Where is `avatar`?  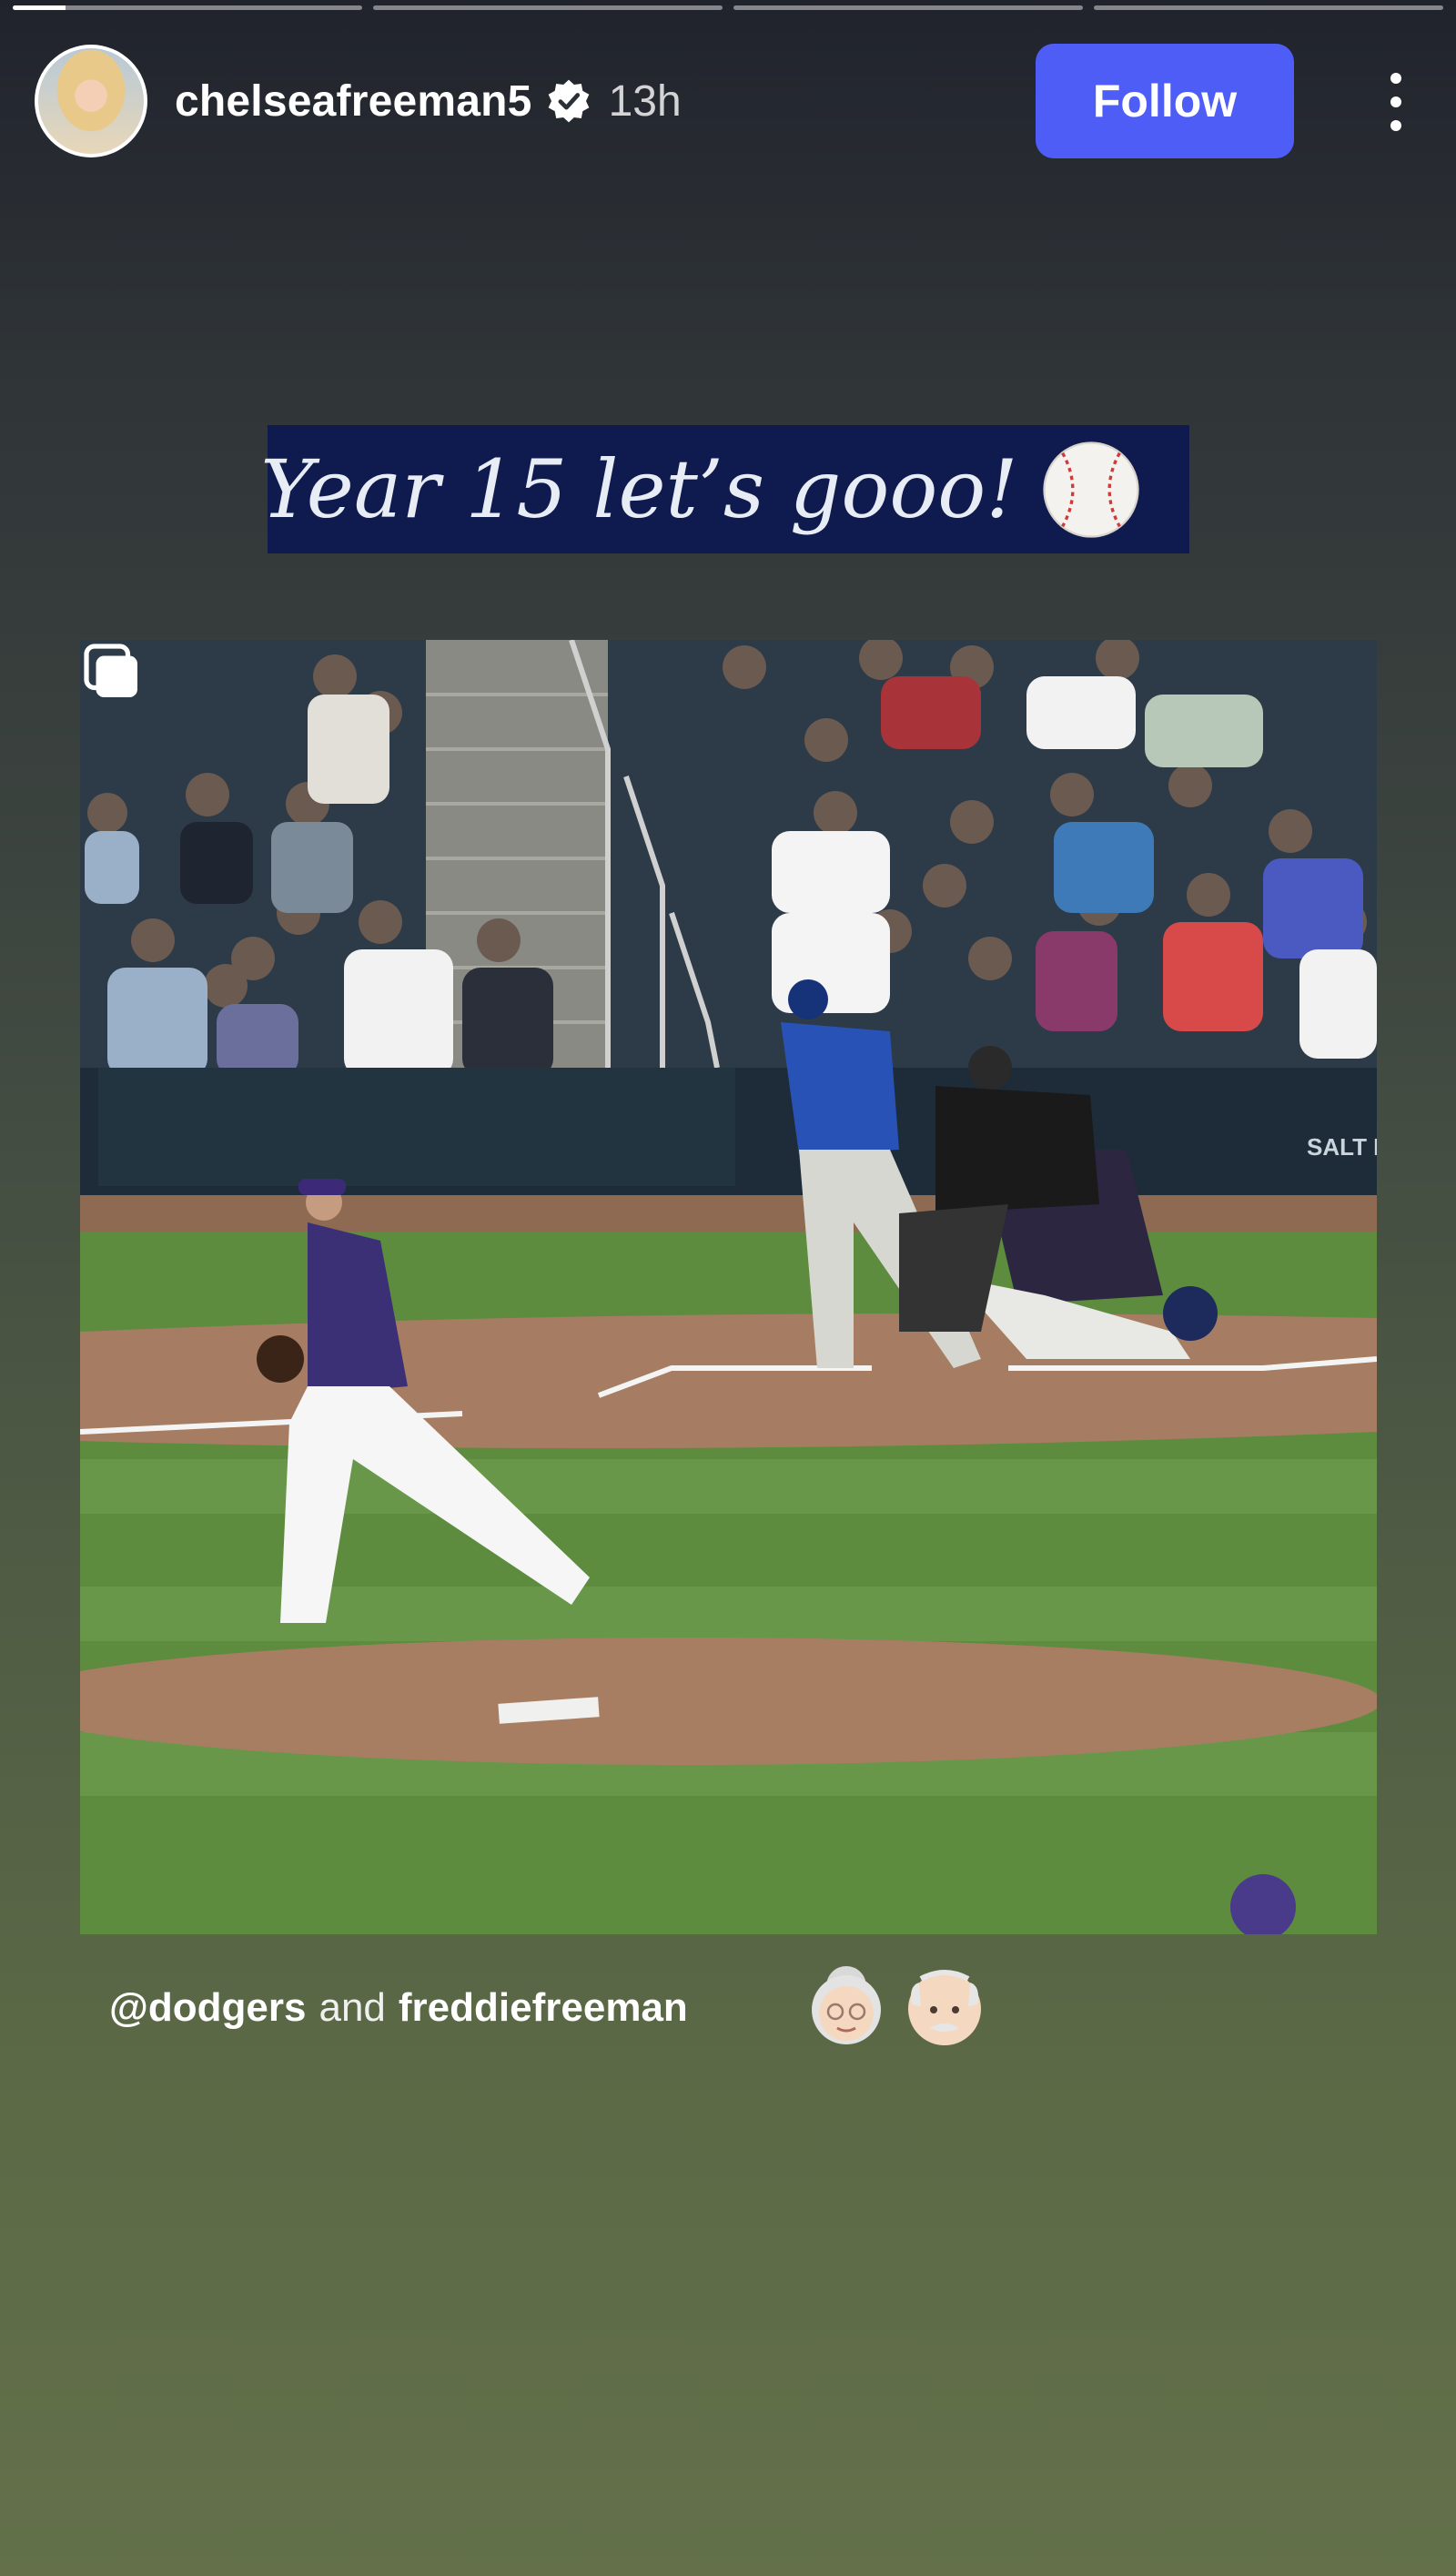
avatar is located at coordinates (91, 101).